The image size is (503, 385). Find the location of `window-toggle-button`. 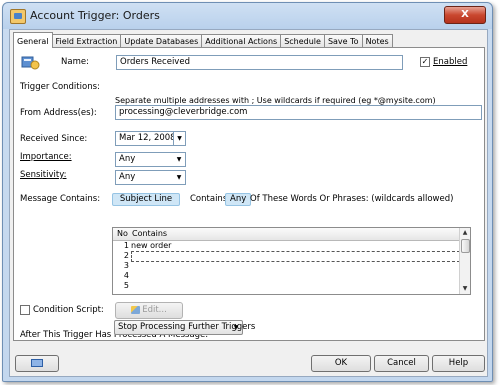

window-toggle-button is located at coordinates (37, 363).